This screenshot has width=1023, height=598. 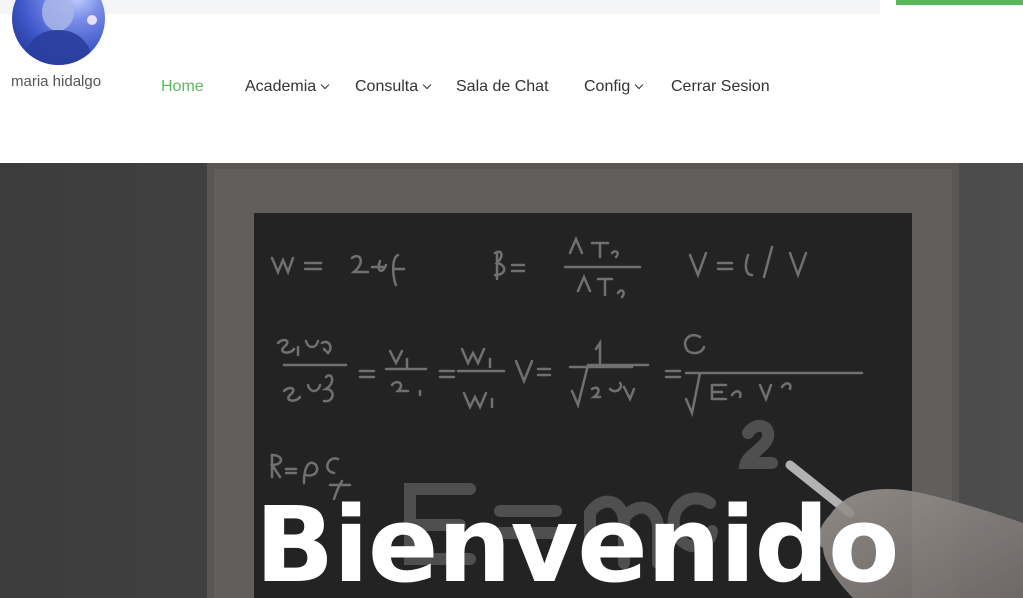 I want to click on nav-item-consulta: Consulta, so click(x=393, y=87).